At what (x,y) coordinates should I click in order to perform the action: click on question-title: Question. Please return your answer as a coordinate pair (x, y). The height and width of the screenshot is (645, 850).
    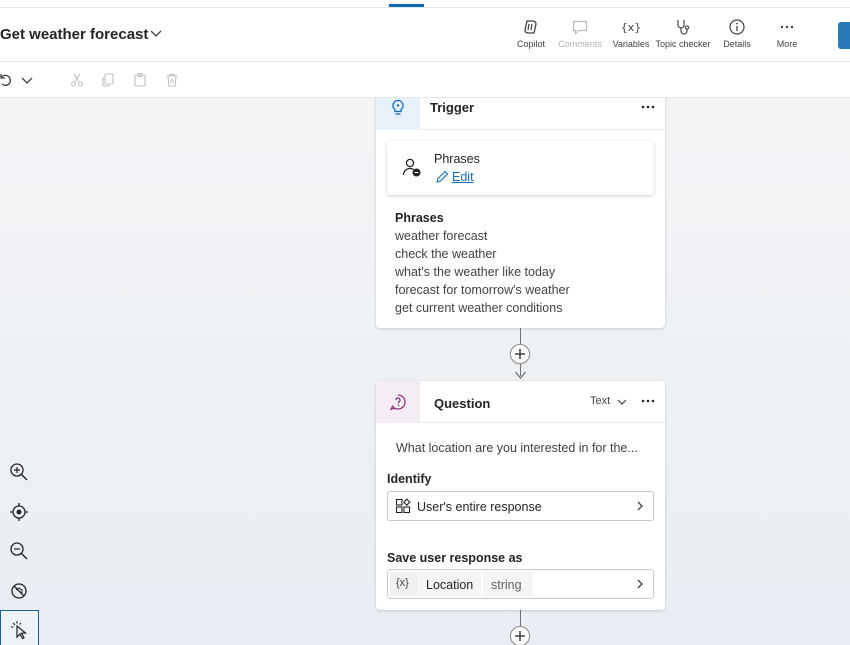
    Looking at the image, I should click on (462, 403).